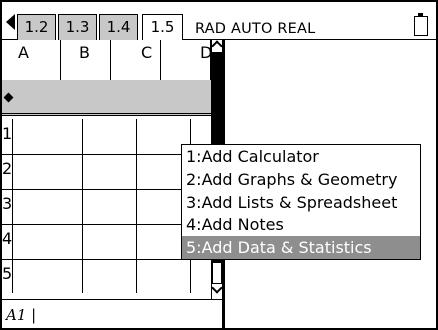 The width and height of the screenshot is (438, 330). What do you see at coordinates (7, 274) in the screenshot?
I see `row-number-5: 5` at bounding box center [7, 274].